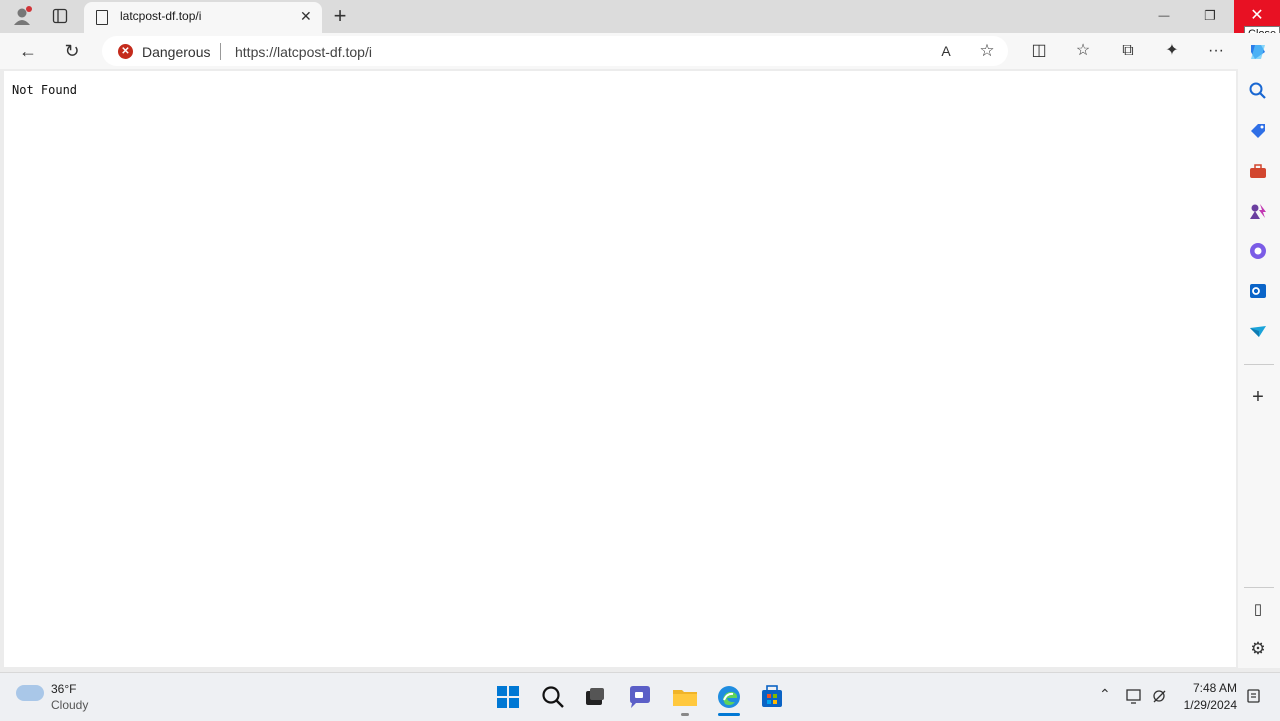  Describe the element at coordinates (1128, 51) in the screenshot. I see `collections-icon: ⧉` at that location.